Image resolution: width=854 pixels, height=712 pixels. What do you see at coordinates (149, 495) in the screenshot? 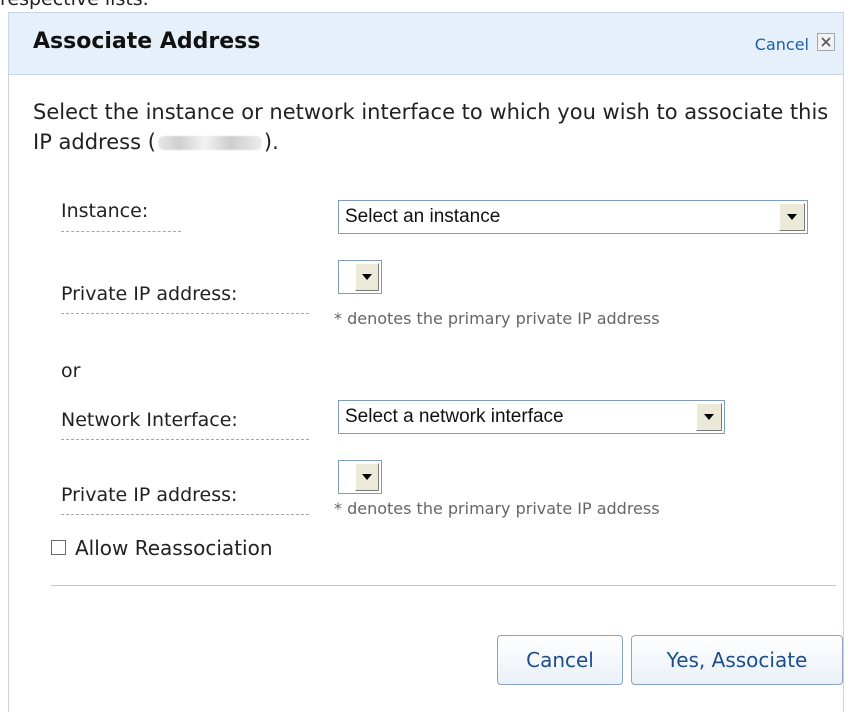
I see `interface-private-ip-label: Private IP address:` at bounding box center [149, 495].